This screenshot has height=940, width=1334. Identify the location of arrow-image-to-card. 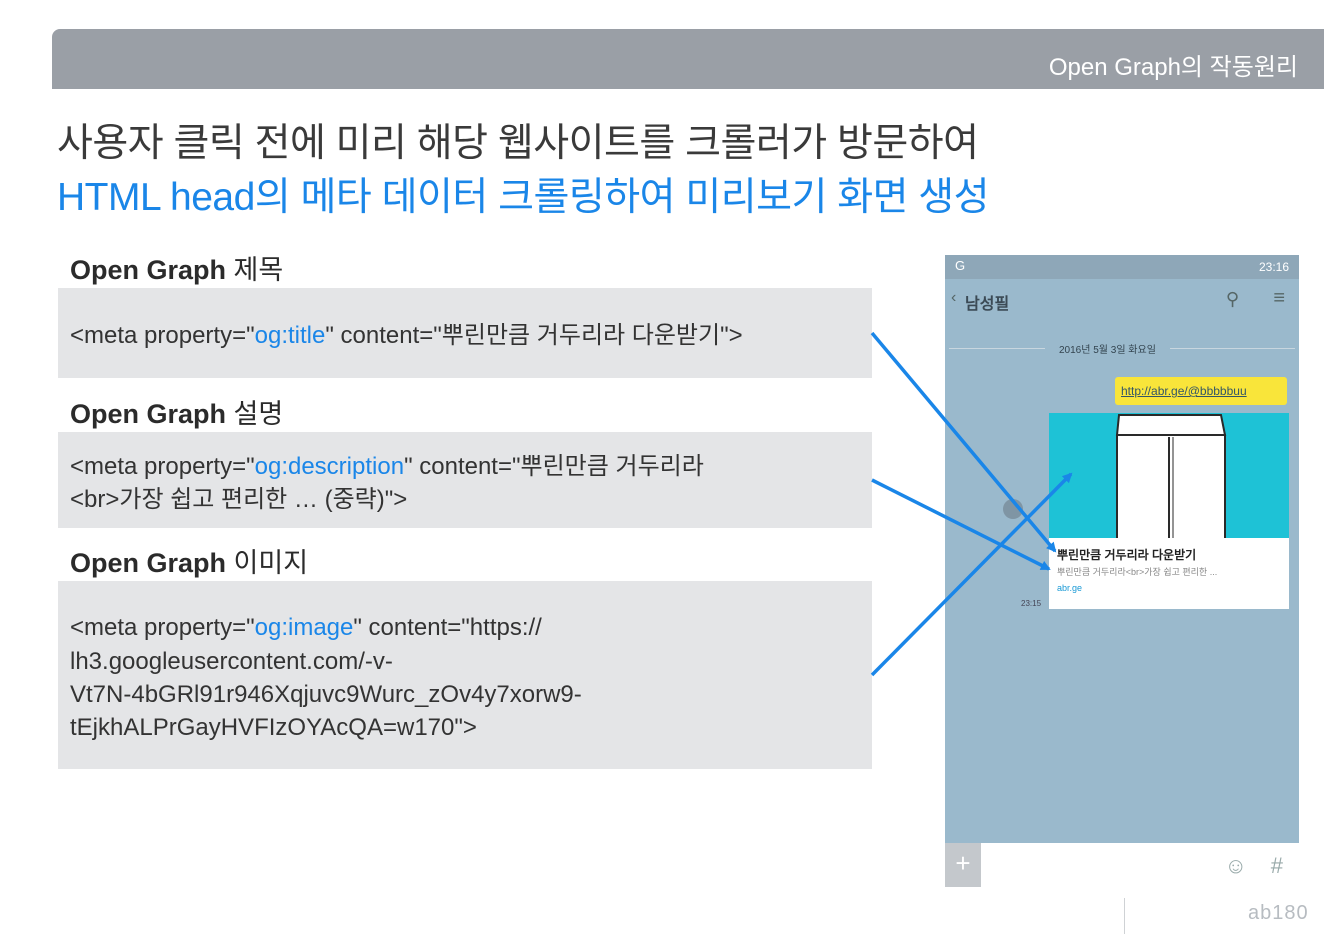
(971, 574).